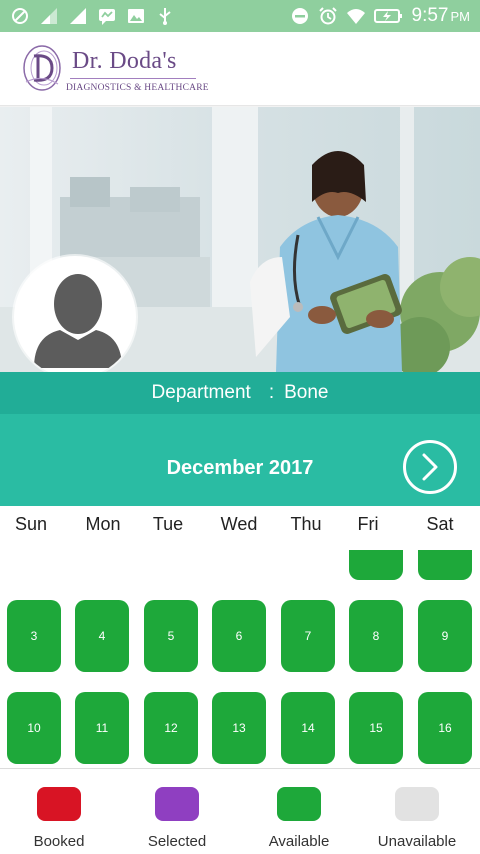 The height and width of the screenshot is (854, 480). I want to click on blocked-icon, so click(20, 16).